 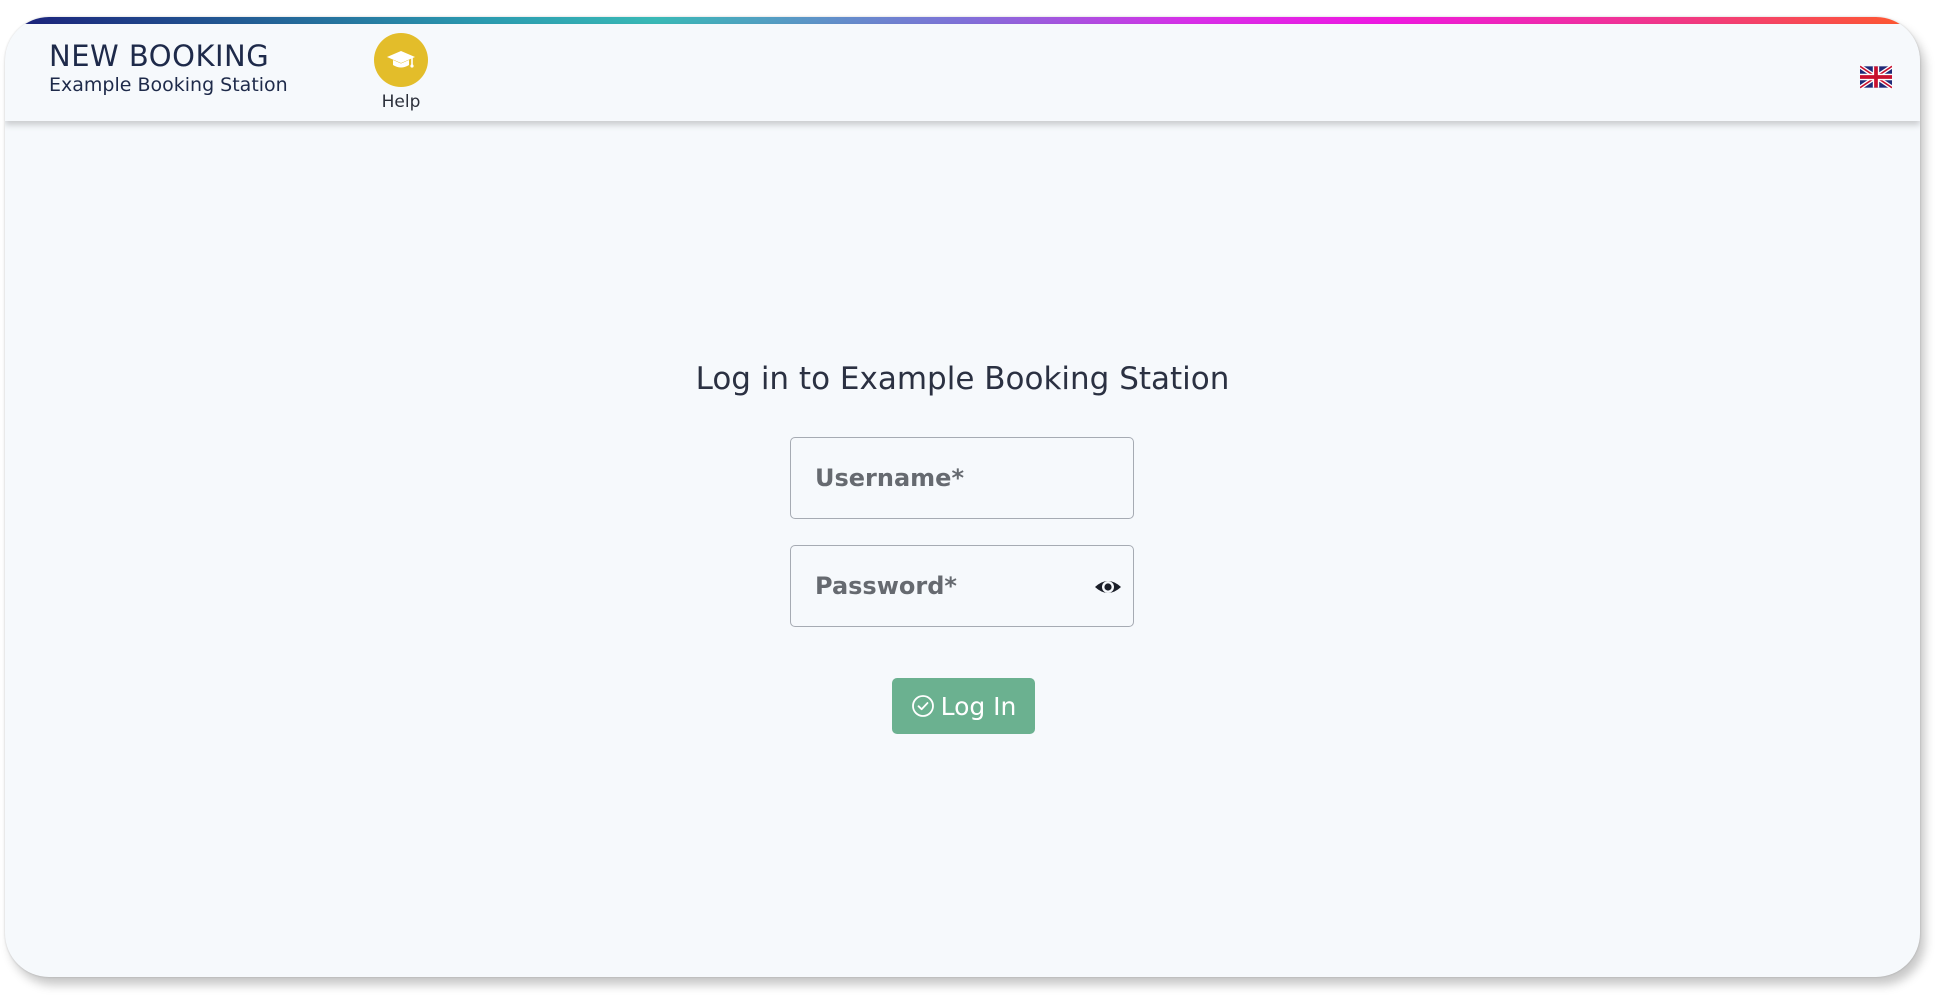 What do you see at coordinates (978, 706) in the screenshot?
I see `login-button-label: Log In` at bounding box center [978, 706].